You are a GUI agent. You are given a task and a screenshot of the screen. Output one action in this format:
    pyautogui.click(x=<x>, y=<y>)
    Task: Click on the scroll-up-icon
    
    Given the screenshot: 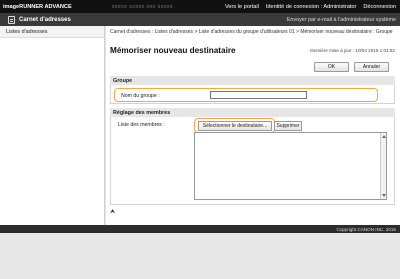 What is the action you would take?
    pyautogui.click(x=384, y=136)
    